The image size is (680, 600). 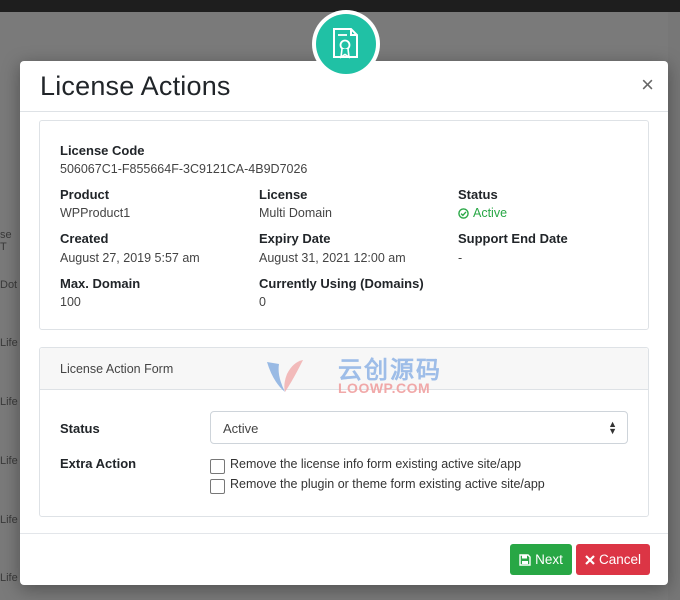 What do you see at coordinates (295, 213) in the screenshot?
I see `license-type-value: Multi Domain` at bounding box center [295, 213].